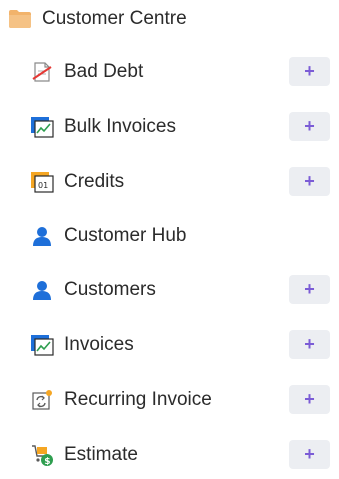 The width and height of the screenshot is (339, 479). I want to click on folder-icon, so click(20, 19).